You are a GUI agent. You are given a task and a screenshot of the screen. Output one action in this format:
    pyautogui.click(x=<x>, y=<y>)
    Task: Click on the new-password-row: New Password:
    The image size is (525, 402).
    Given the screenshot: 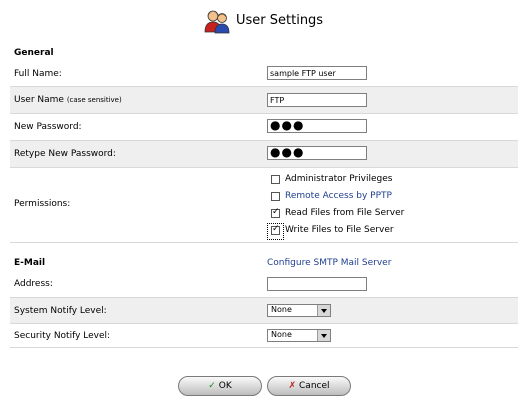 What is the action you would take?
    pyautogui.click(x=264, y=127)
    